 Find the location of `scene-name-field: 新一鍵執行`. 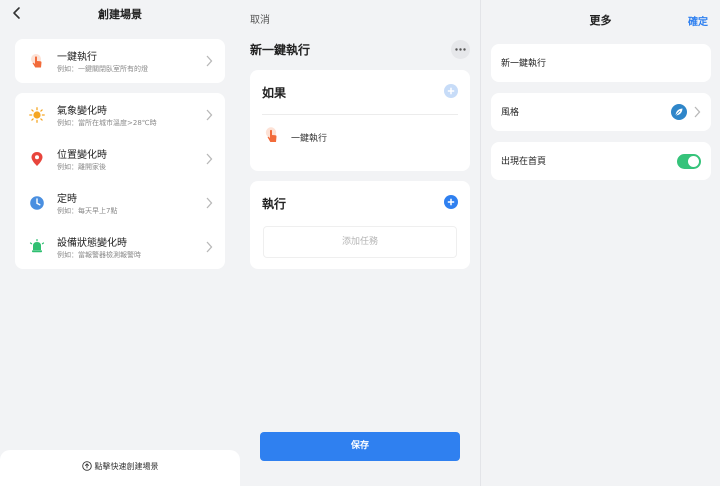

scene-name-field: 新一鍵執行 is located at coordinates (601, 63).